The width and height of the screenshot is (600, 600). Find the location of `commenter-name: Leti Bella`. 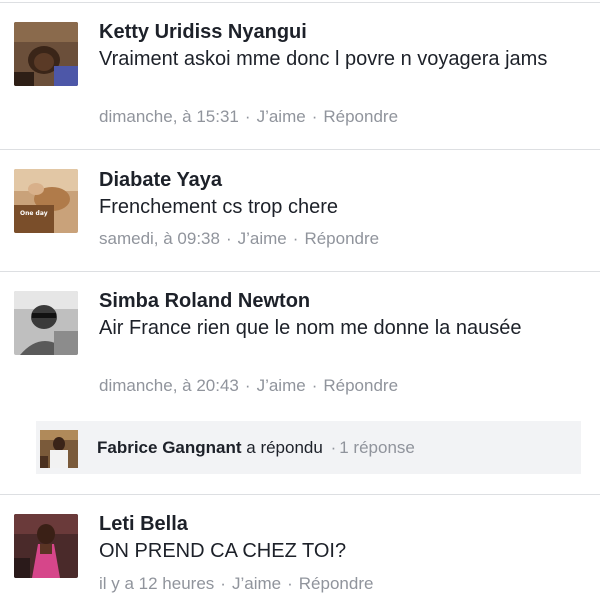

commenter-name: Leti Bella is located at coordinates (143, 524).